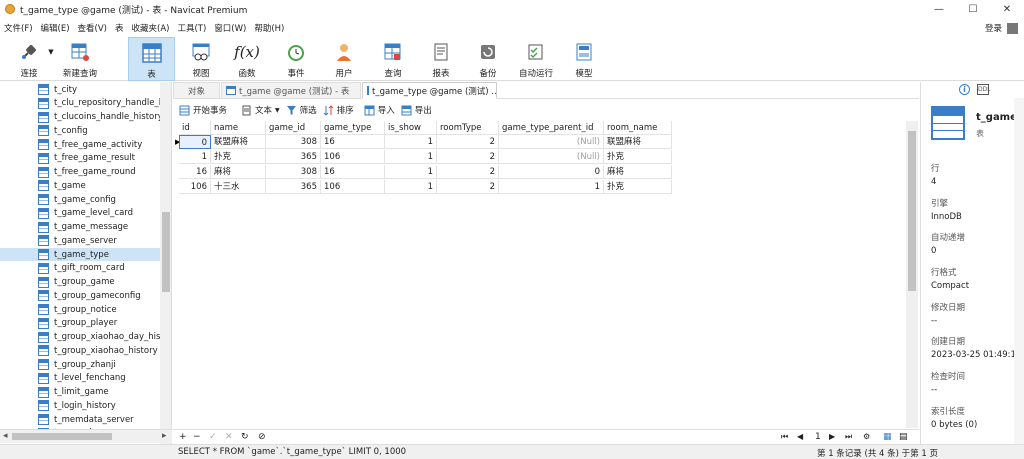  I want to click on delete-record-button: −, so click(197, 437).